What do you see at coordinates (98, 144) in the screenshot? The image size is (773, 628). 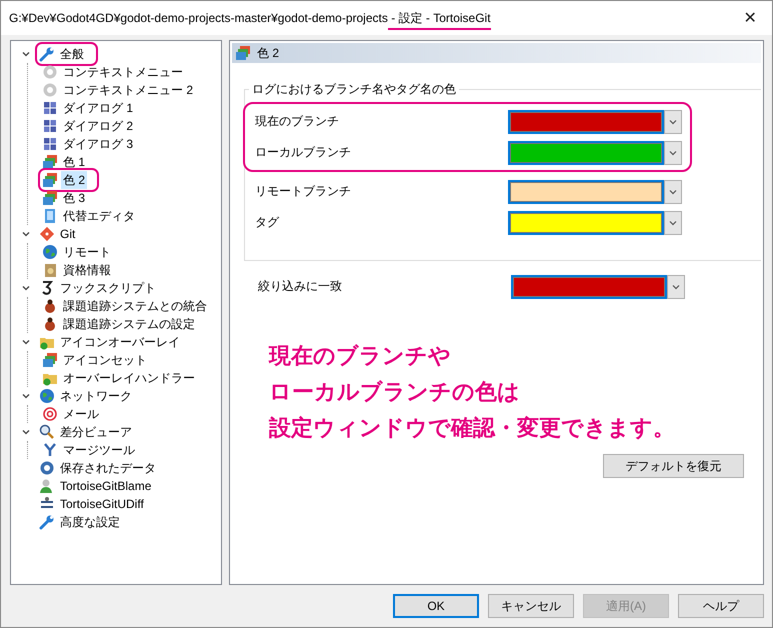 I see `tree-item: ダイアログ 3` at bounding box center [98, 144].